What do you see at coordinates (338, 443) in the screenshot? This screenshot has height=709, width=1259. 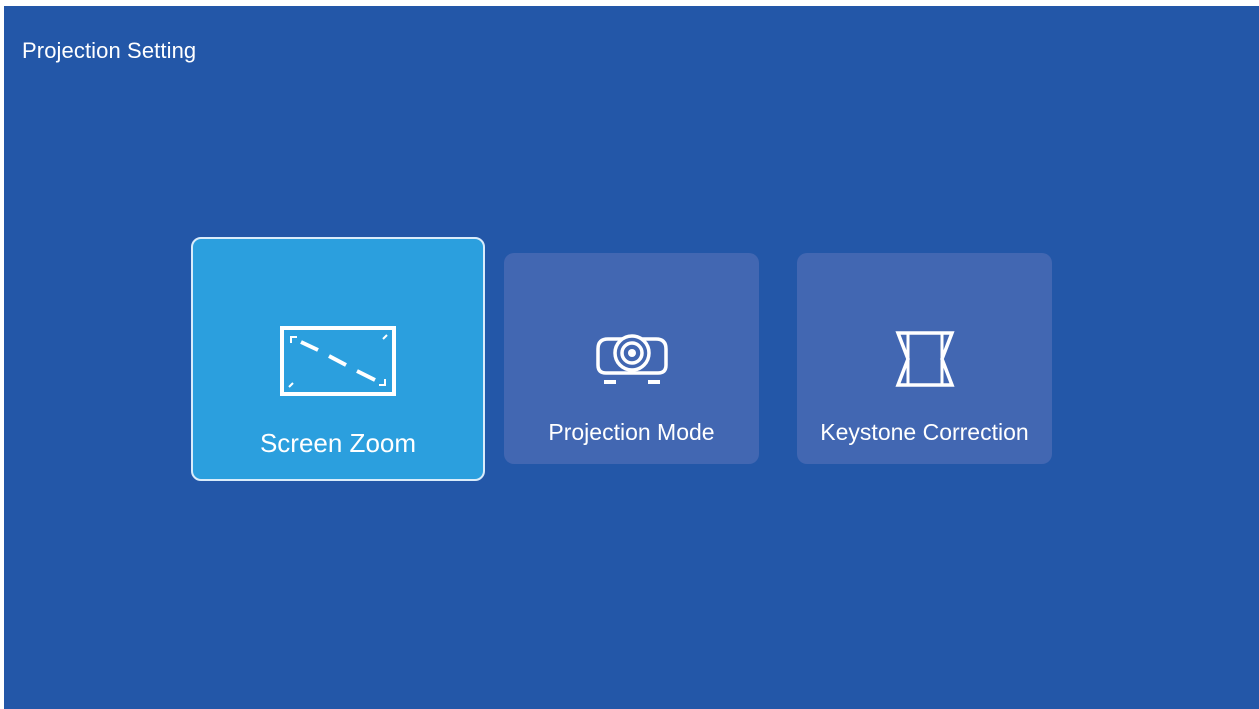 I see `screen-zoom-label: Screen Zoom` at bounding box center [338, 443].